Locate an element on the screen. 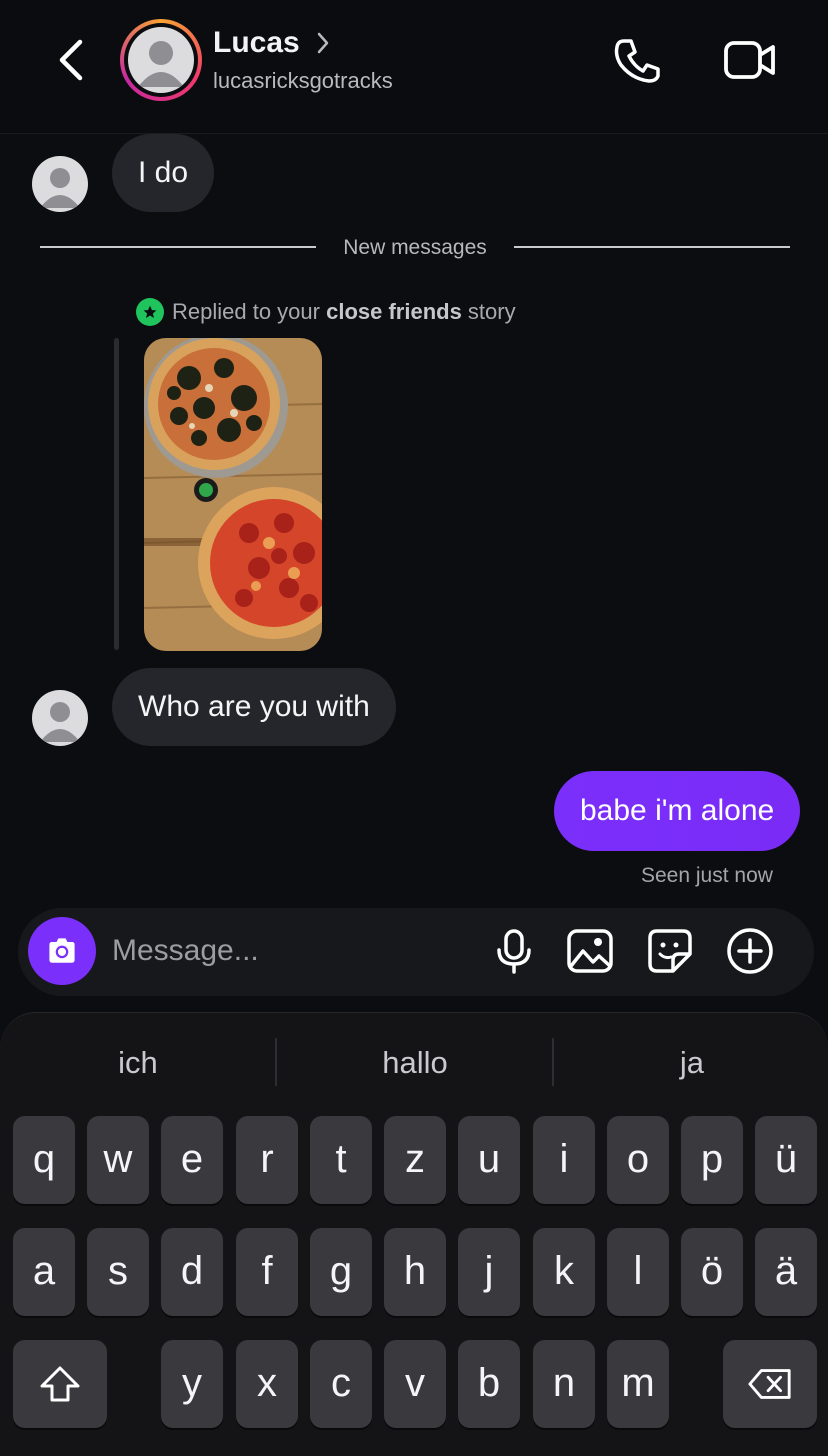 This screenshot has width=828, height=1456. key-o: o is located at coordinates (638, 1160).